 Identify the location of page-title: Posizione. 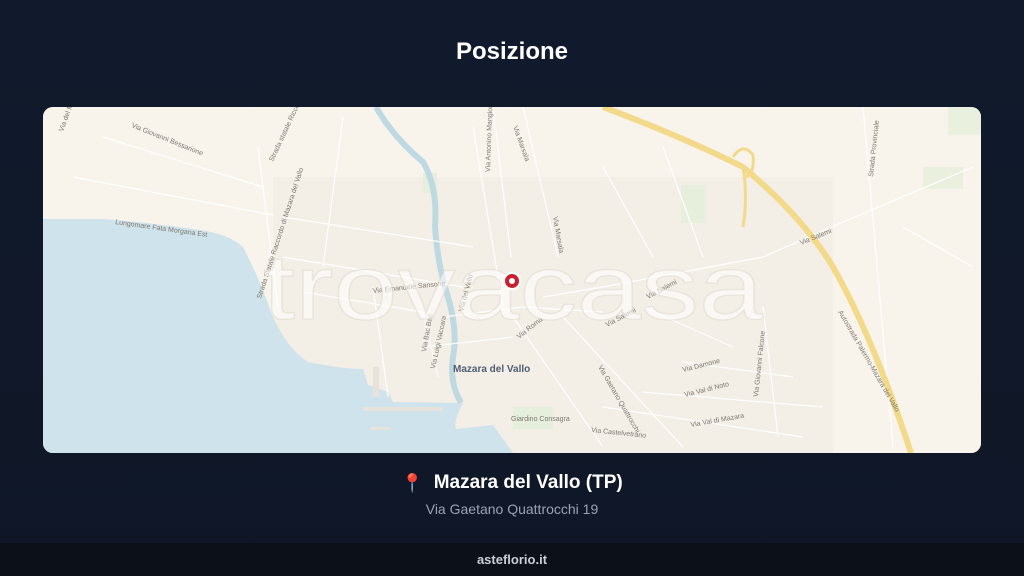
(512, 51).